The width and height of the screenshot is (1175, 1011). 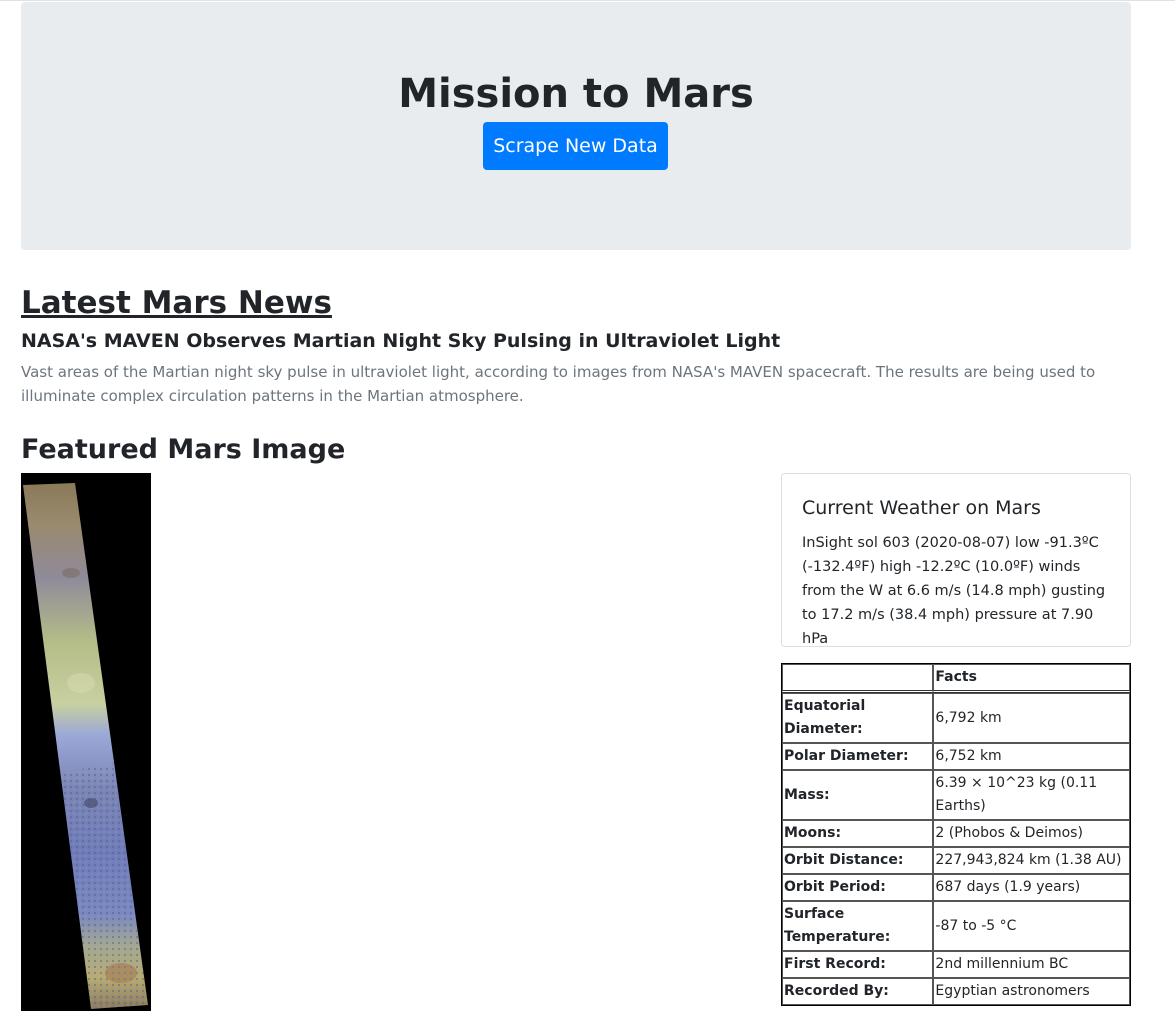 What do you see at coordinates (176, 303) in the screenshot?
I see `latest-news-heading: Latest Mars News` at bounding box center [176, 303].